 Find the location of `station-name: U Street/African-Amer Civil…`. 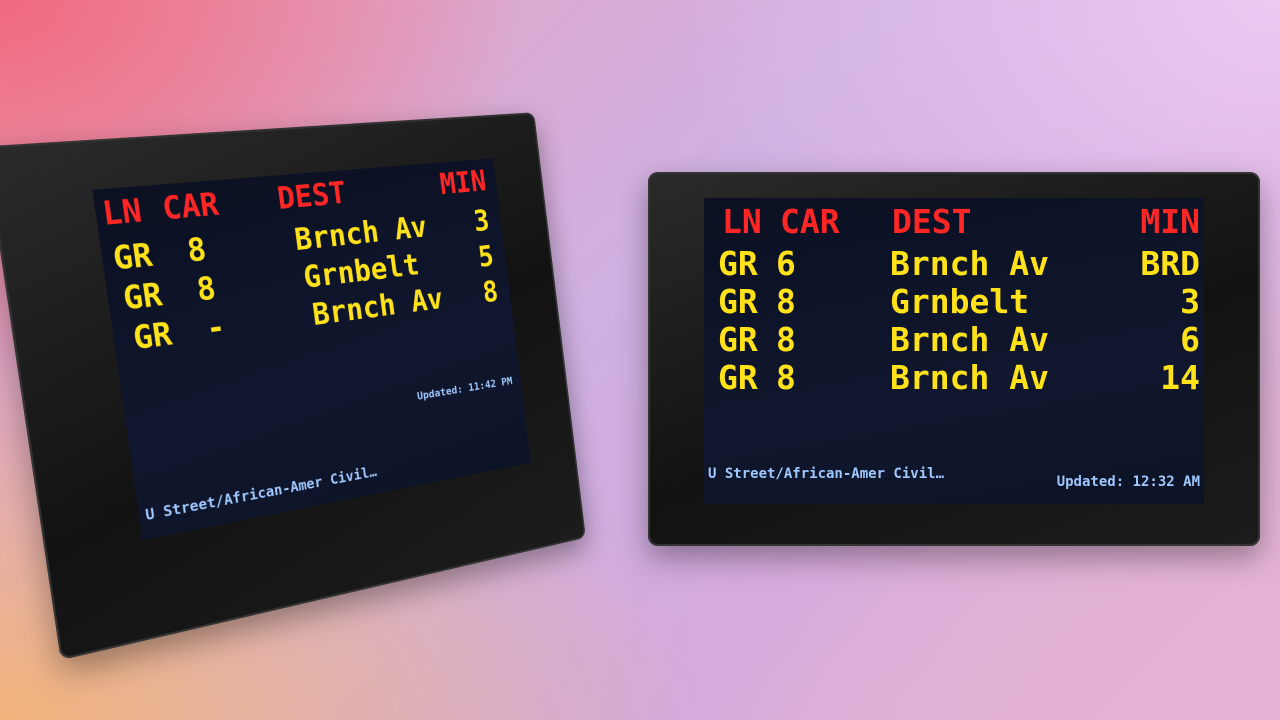

station-name: U Street/African-Amer Civil… is located at coordinates (826, 474).